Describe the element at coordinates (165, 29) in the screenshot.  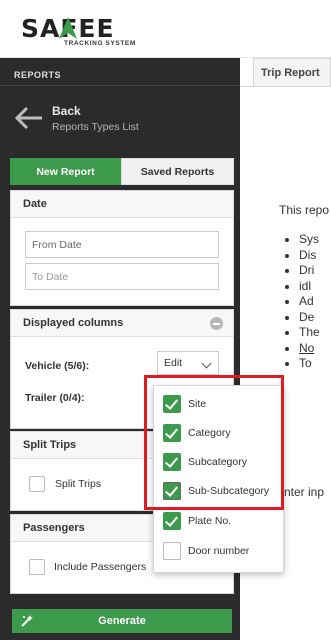
I see `top-bar: SAFEE TRACKING SYSTEM` at that location.